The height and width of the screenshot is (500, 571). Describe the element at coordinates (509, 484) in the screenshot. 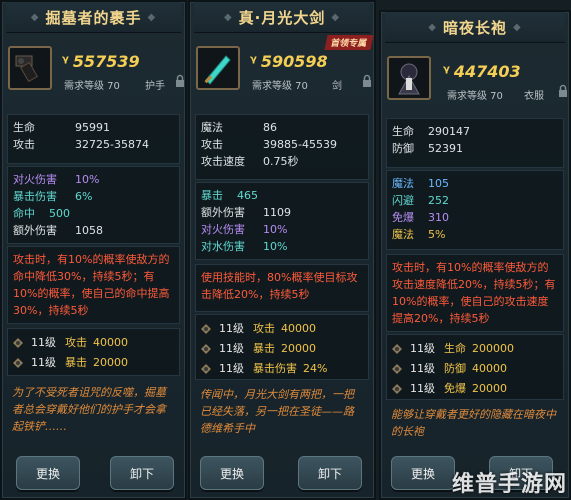

I see `watermark: 维普手游网` at that location.